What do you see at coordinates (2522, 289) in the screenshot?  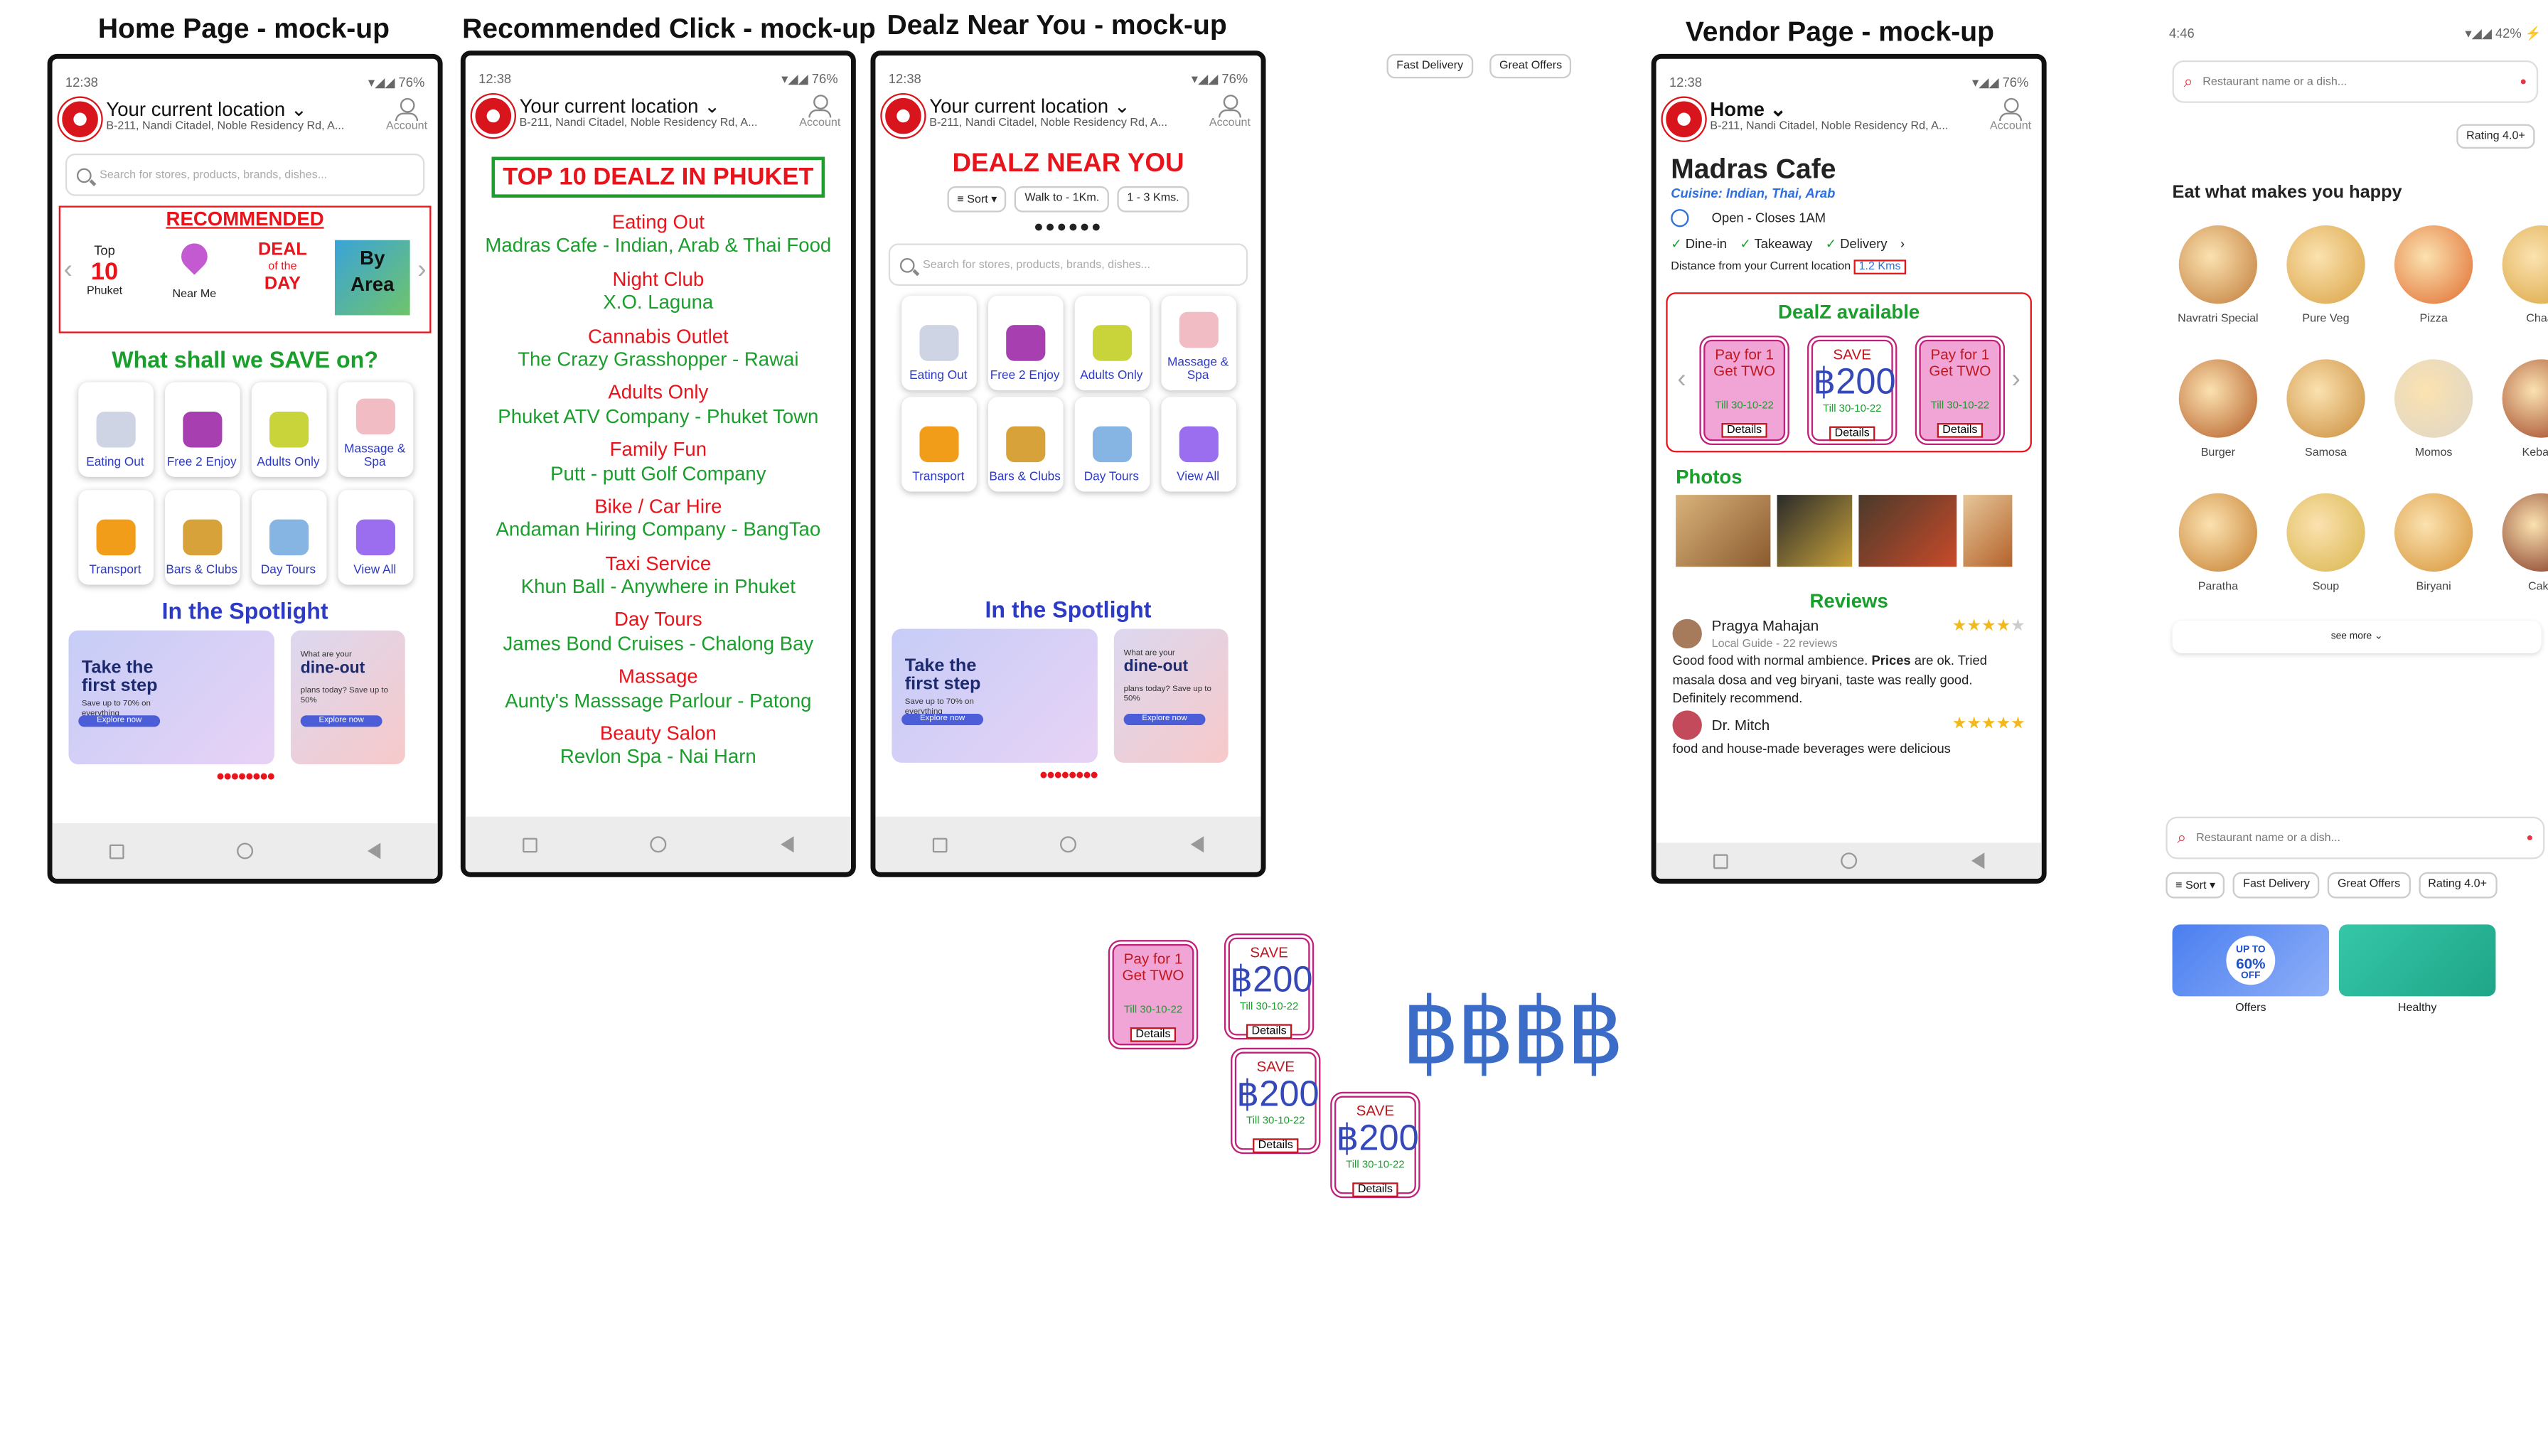 I see `food-category-chaat: Chaat` at bounding box center [2522, 289].